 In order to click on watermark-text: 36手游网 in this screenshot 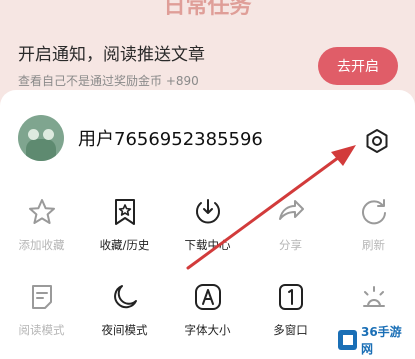, I will do `click(381, 340)`.